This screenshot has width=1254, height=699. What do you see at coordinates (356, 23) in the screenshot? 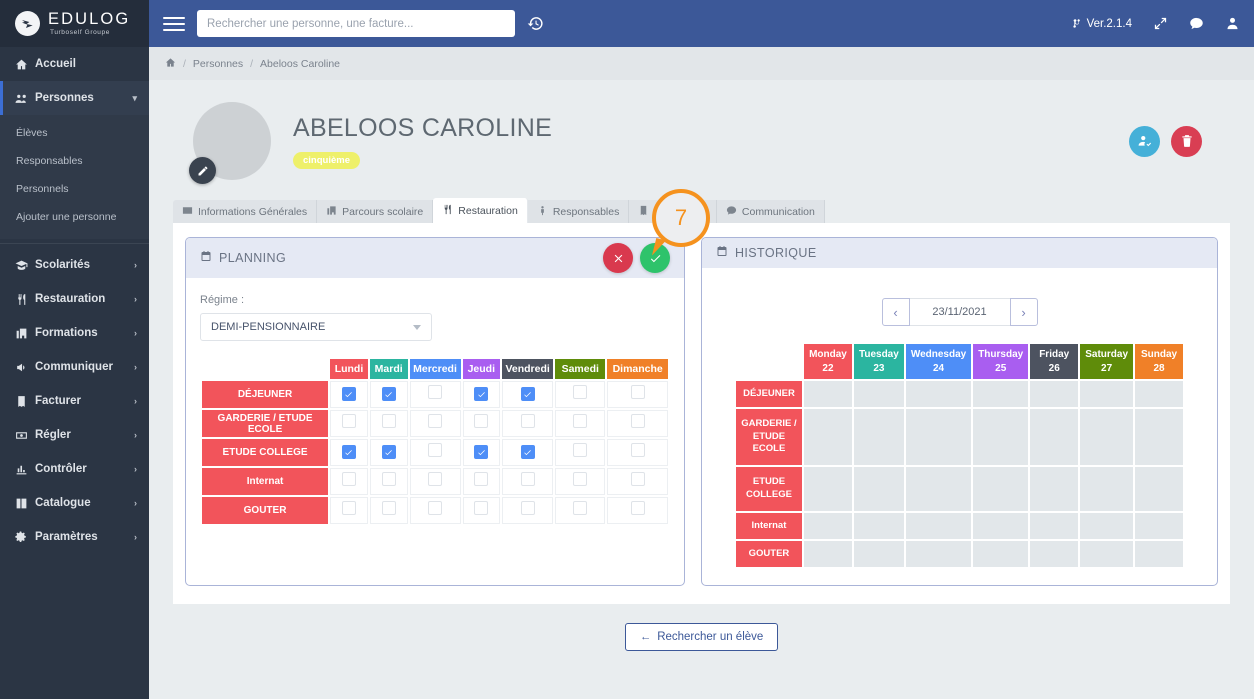
I see `search-input` at bounding box center [356, 23].